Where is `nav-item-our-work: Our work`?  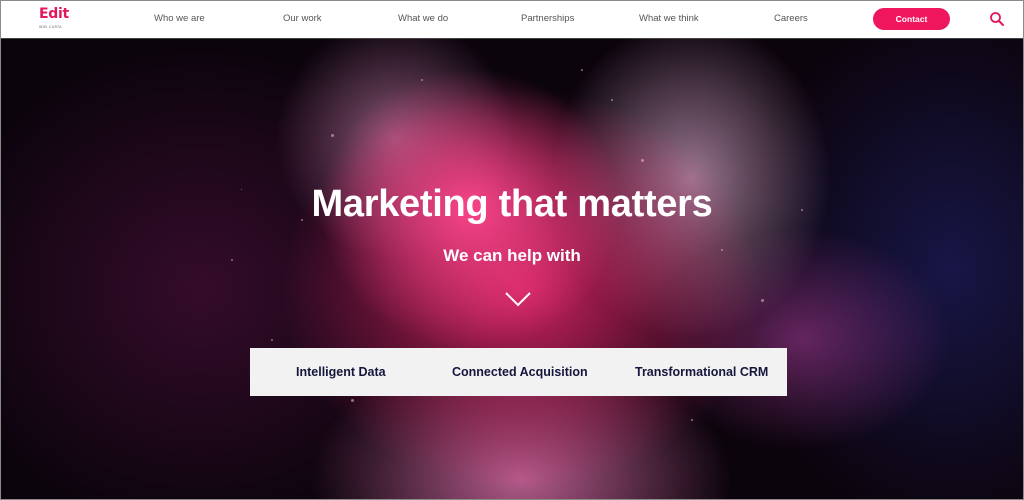 nav-item-our-work: Our work is located at coordinates (302, 18).